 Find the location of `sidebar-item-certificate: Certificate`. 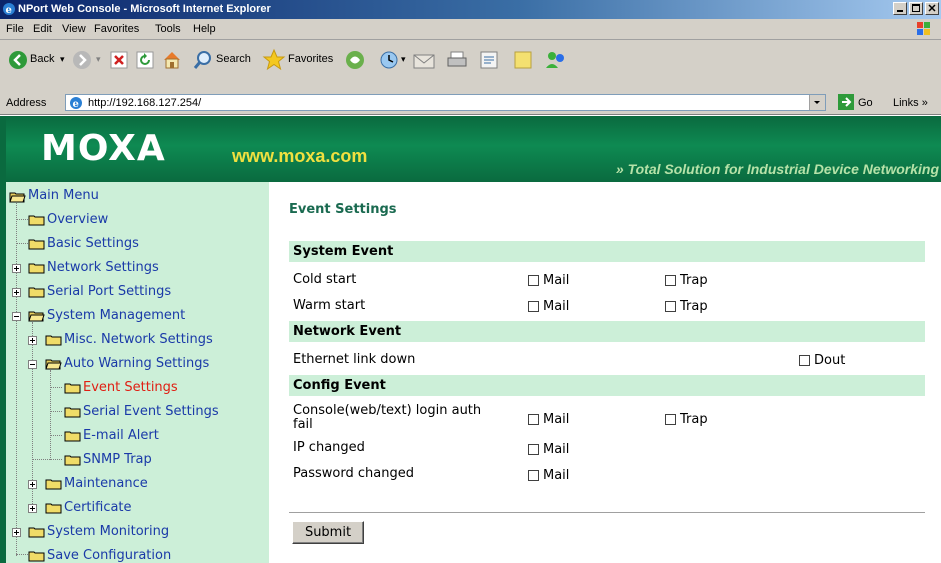

sidebar-item-certificate: Certificate is located at coordinates (98, 507).